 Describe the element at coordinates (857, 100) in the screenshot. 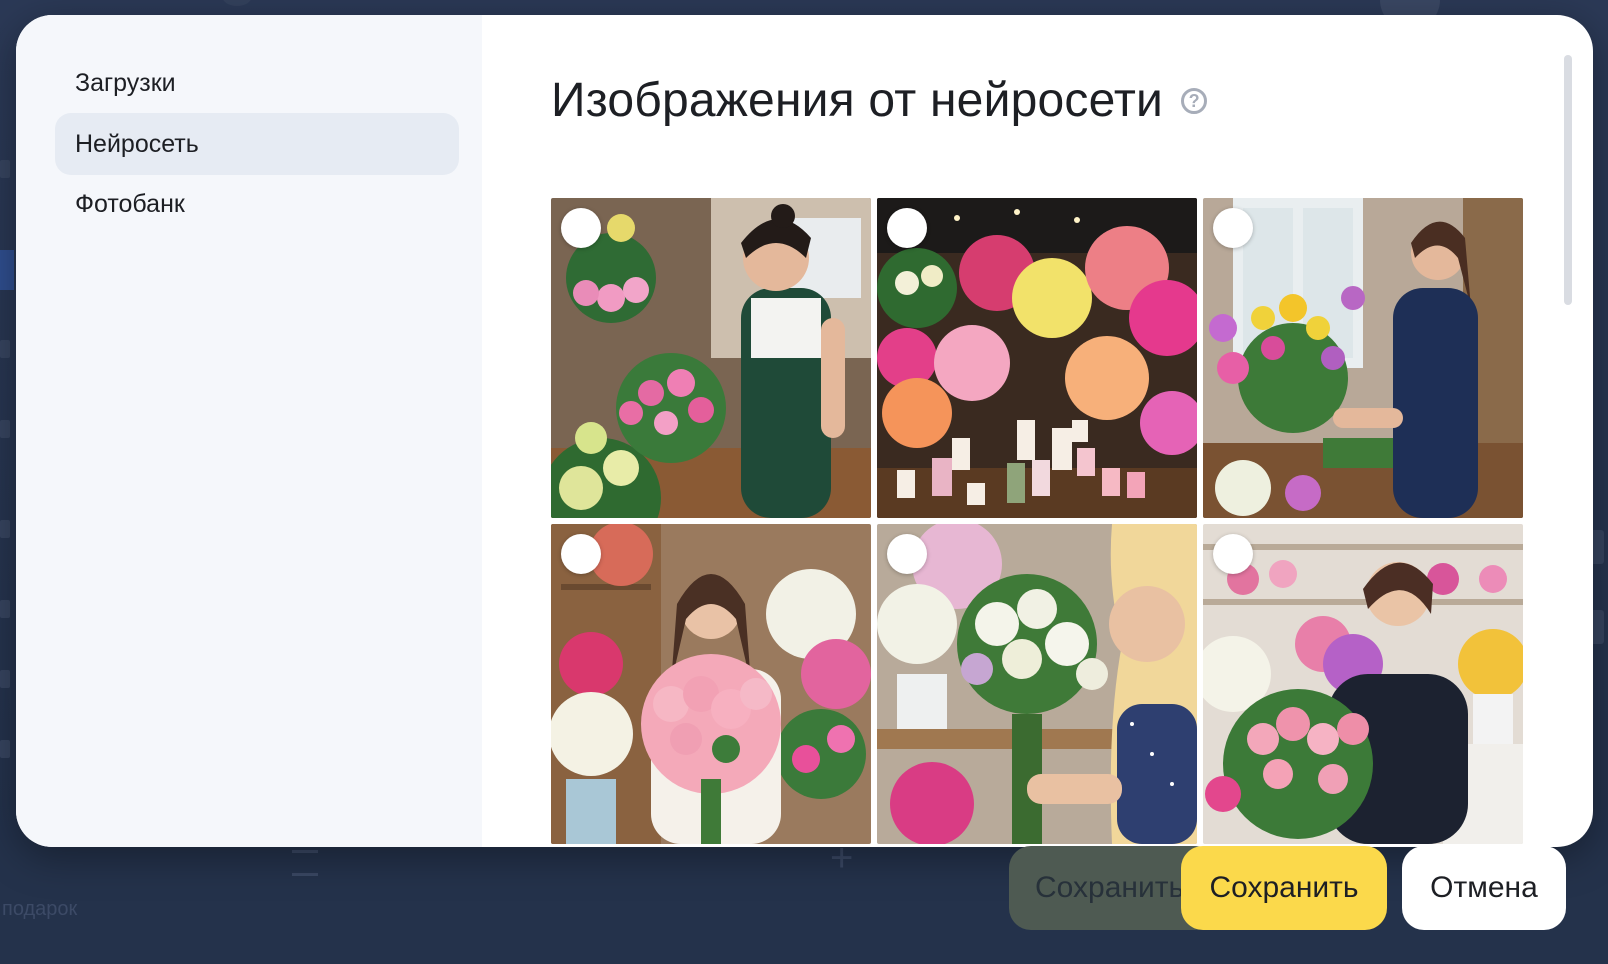

I see `page-title: Изображения от нейросети` at that location.